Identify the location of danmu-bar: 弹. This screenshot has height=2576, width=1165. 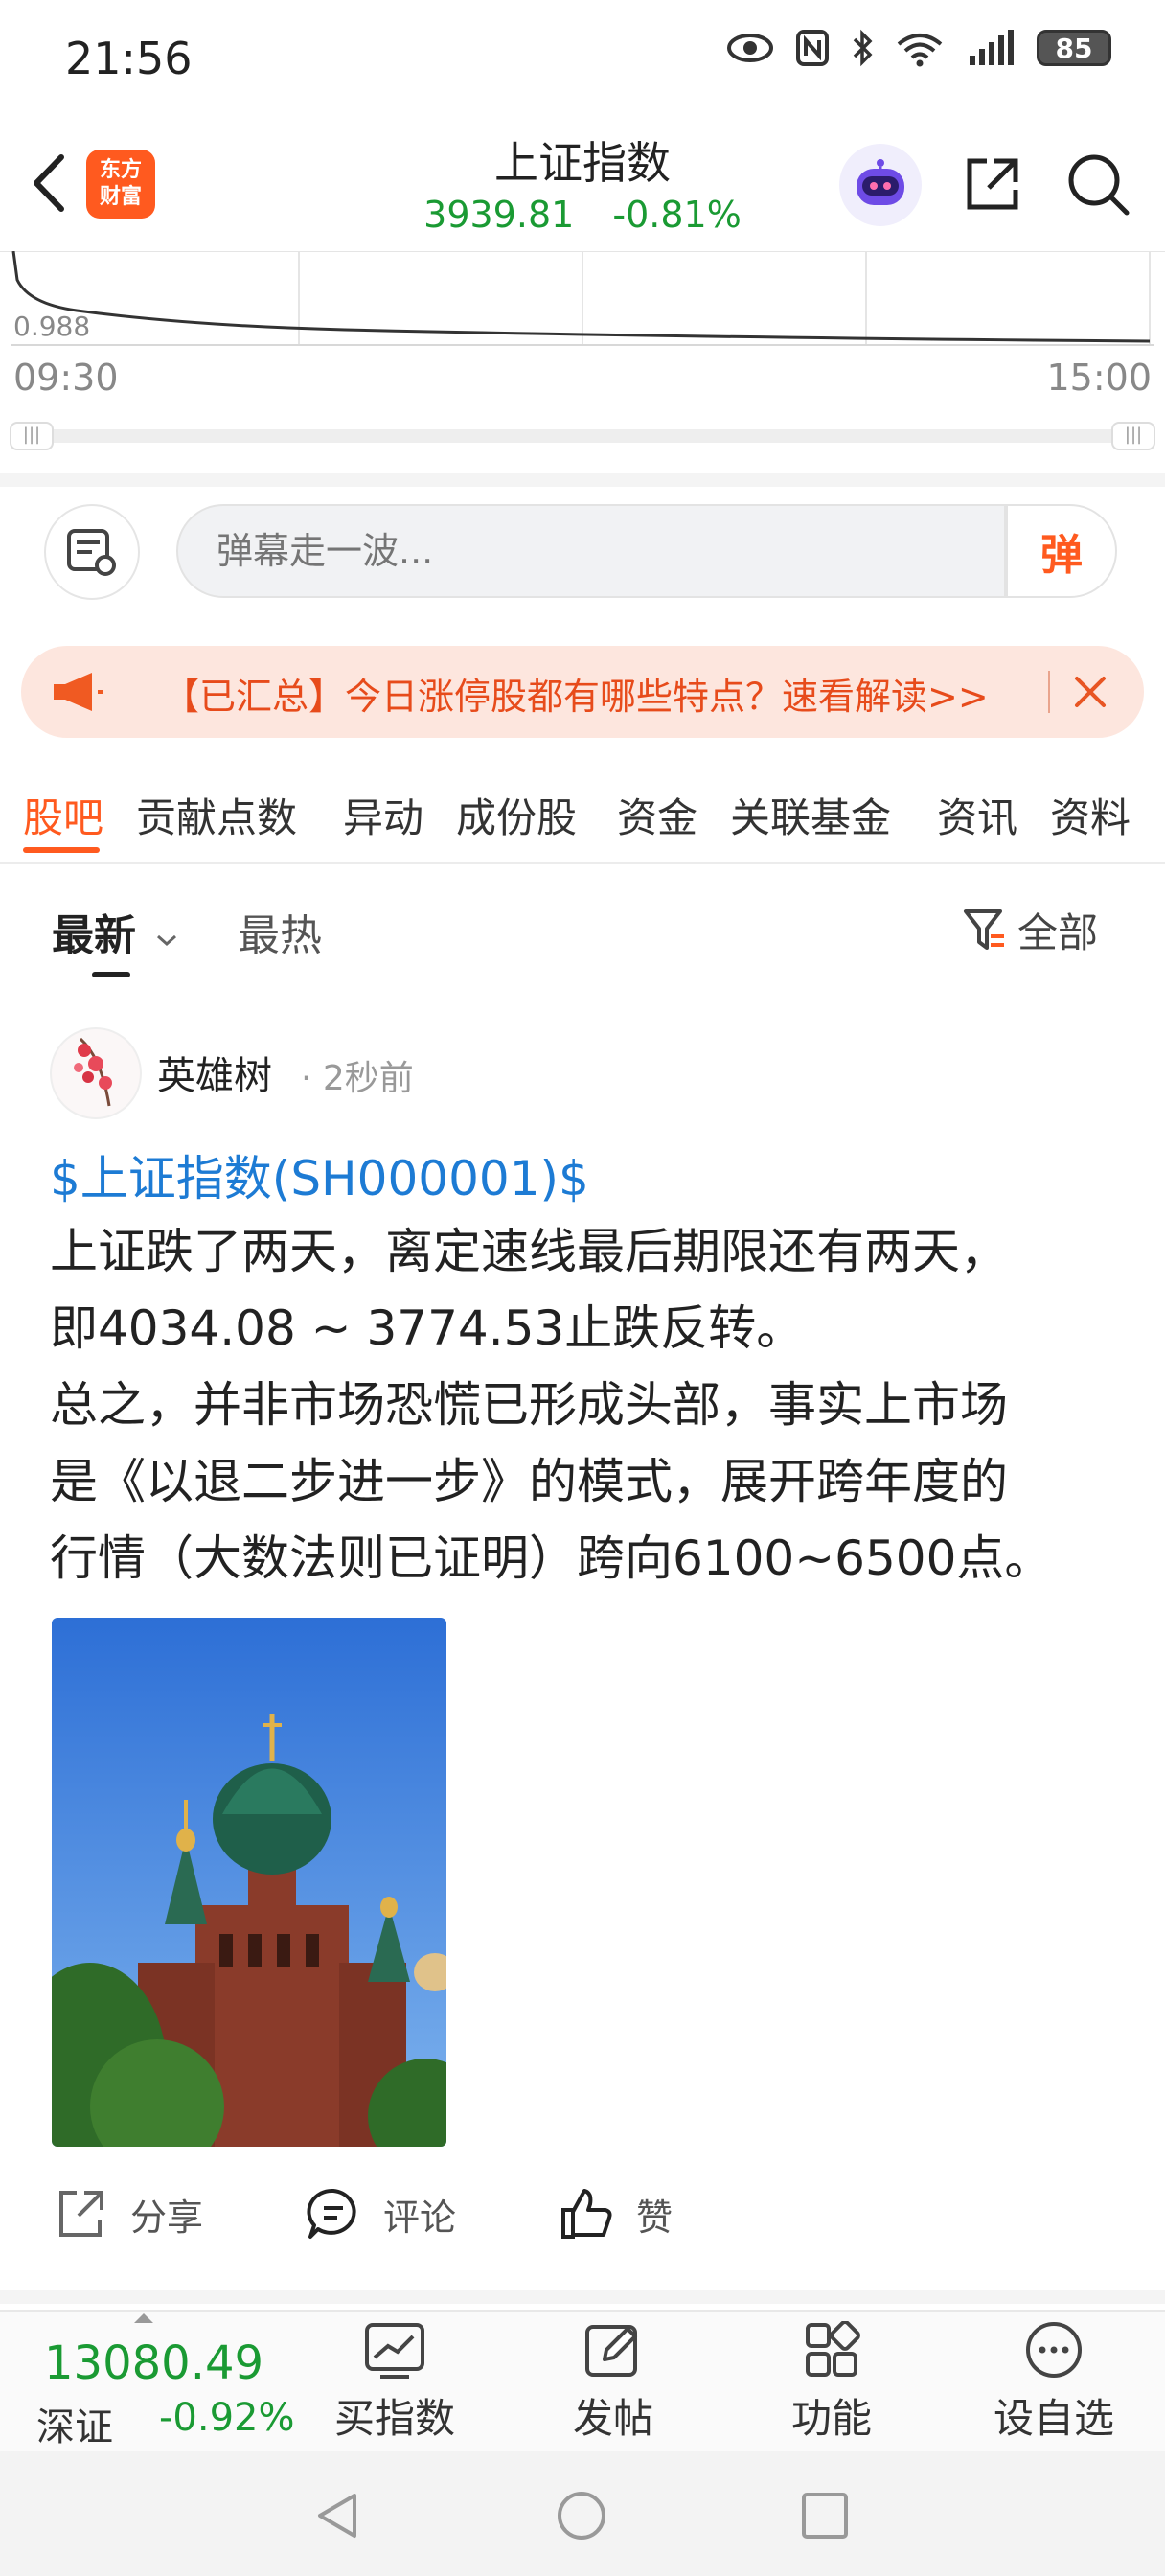
(582, 549).